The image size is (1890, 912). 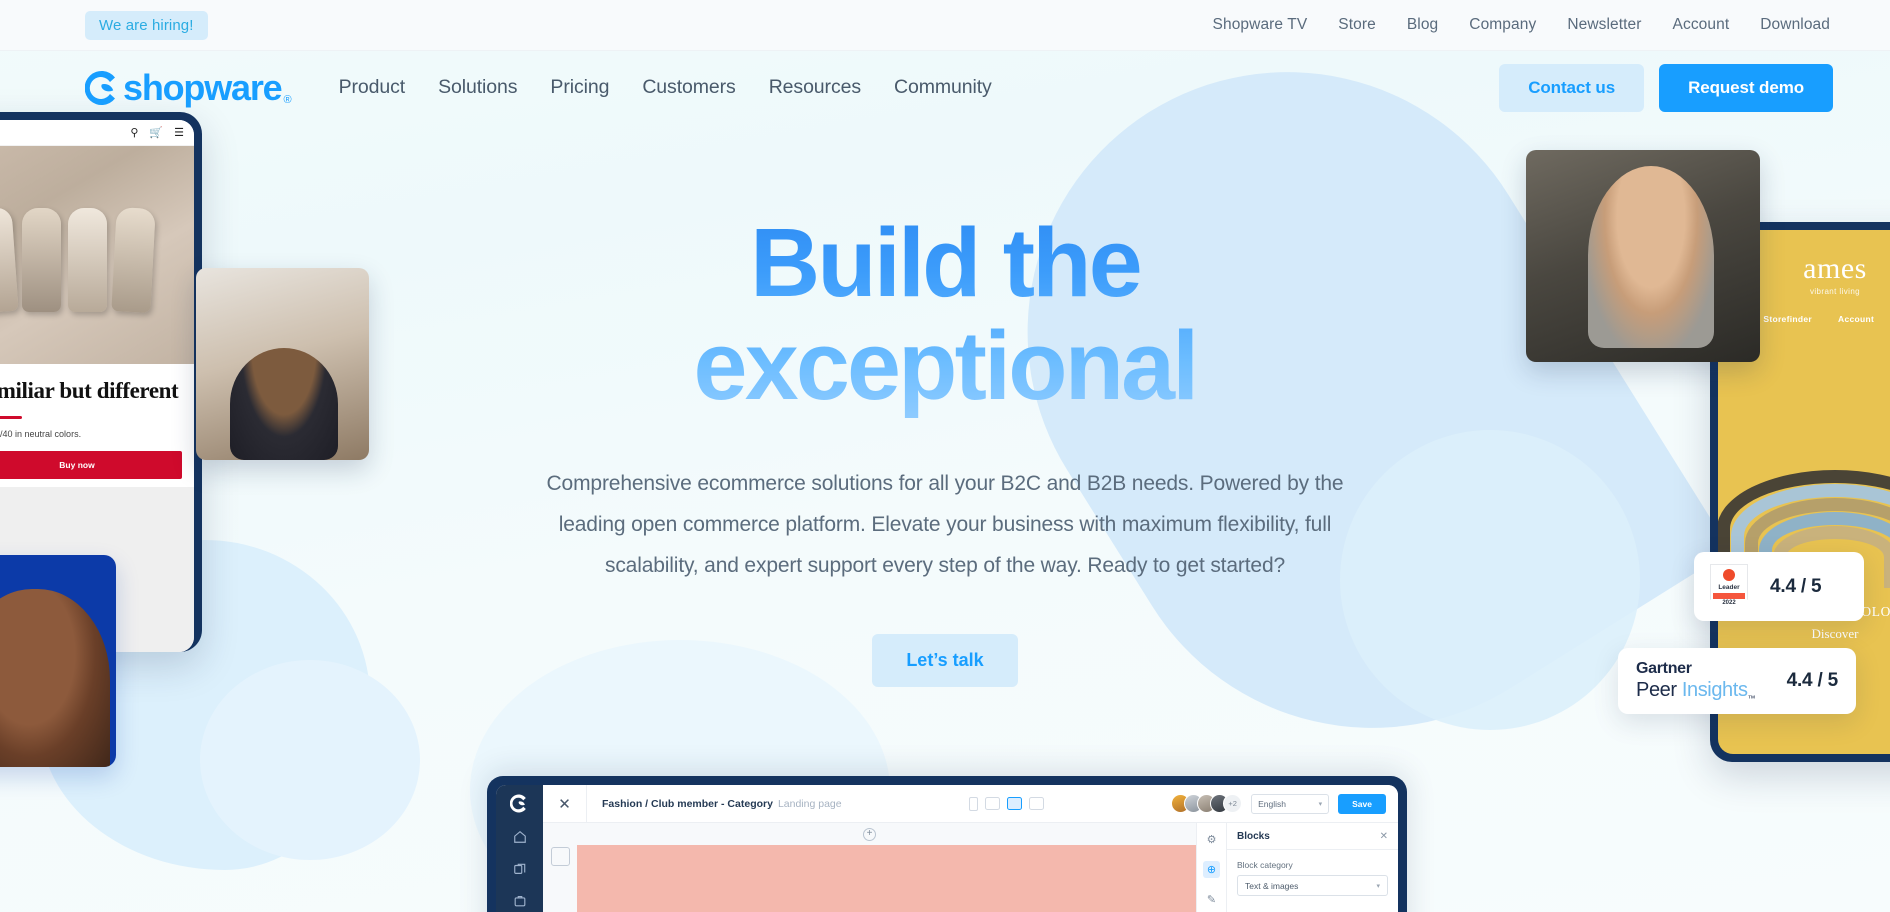 I want to click on admin-sidebar, so click(x=519, y=848).